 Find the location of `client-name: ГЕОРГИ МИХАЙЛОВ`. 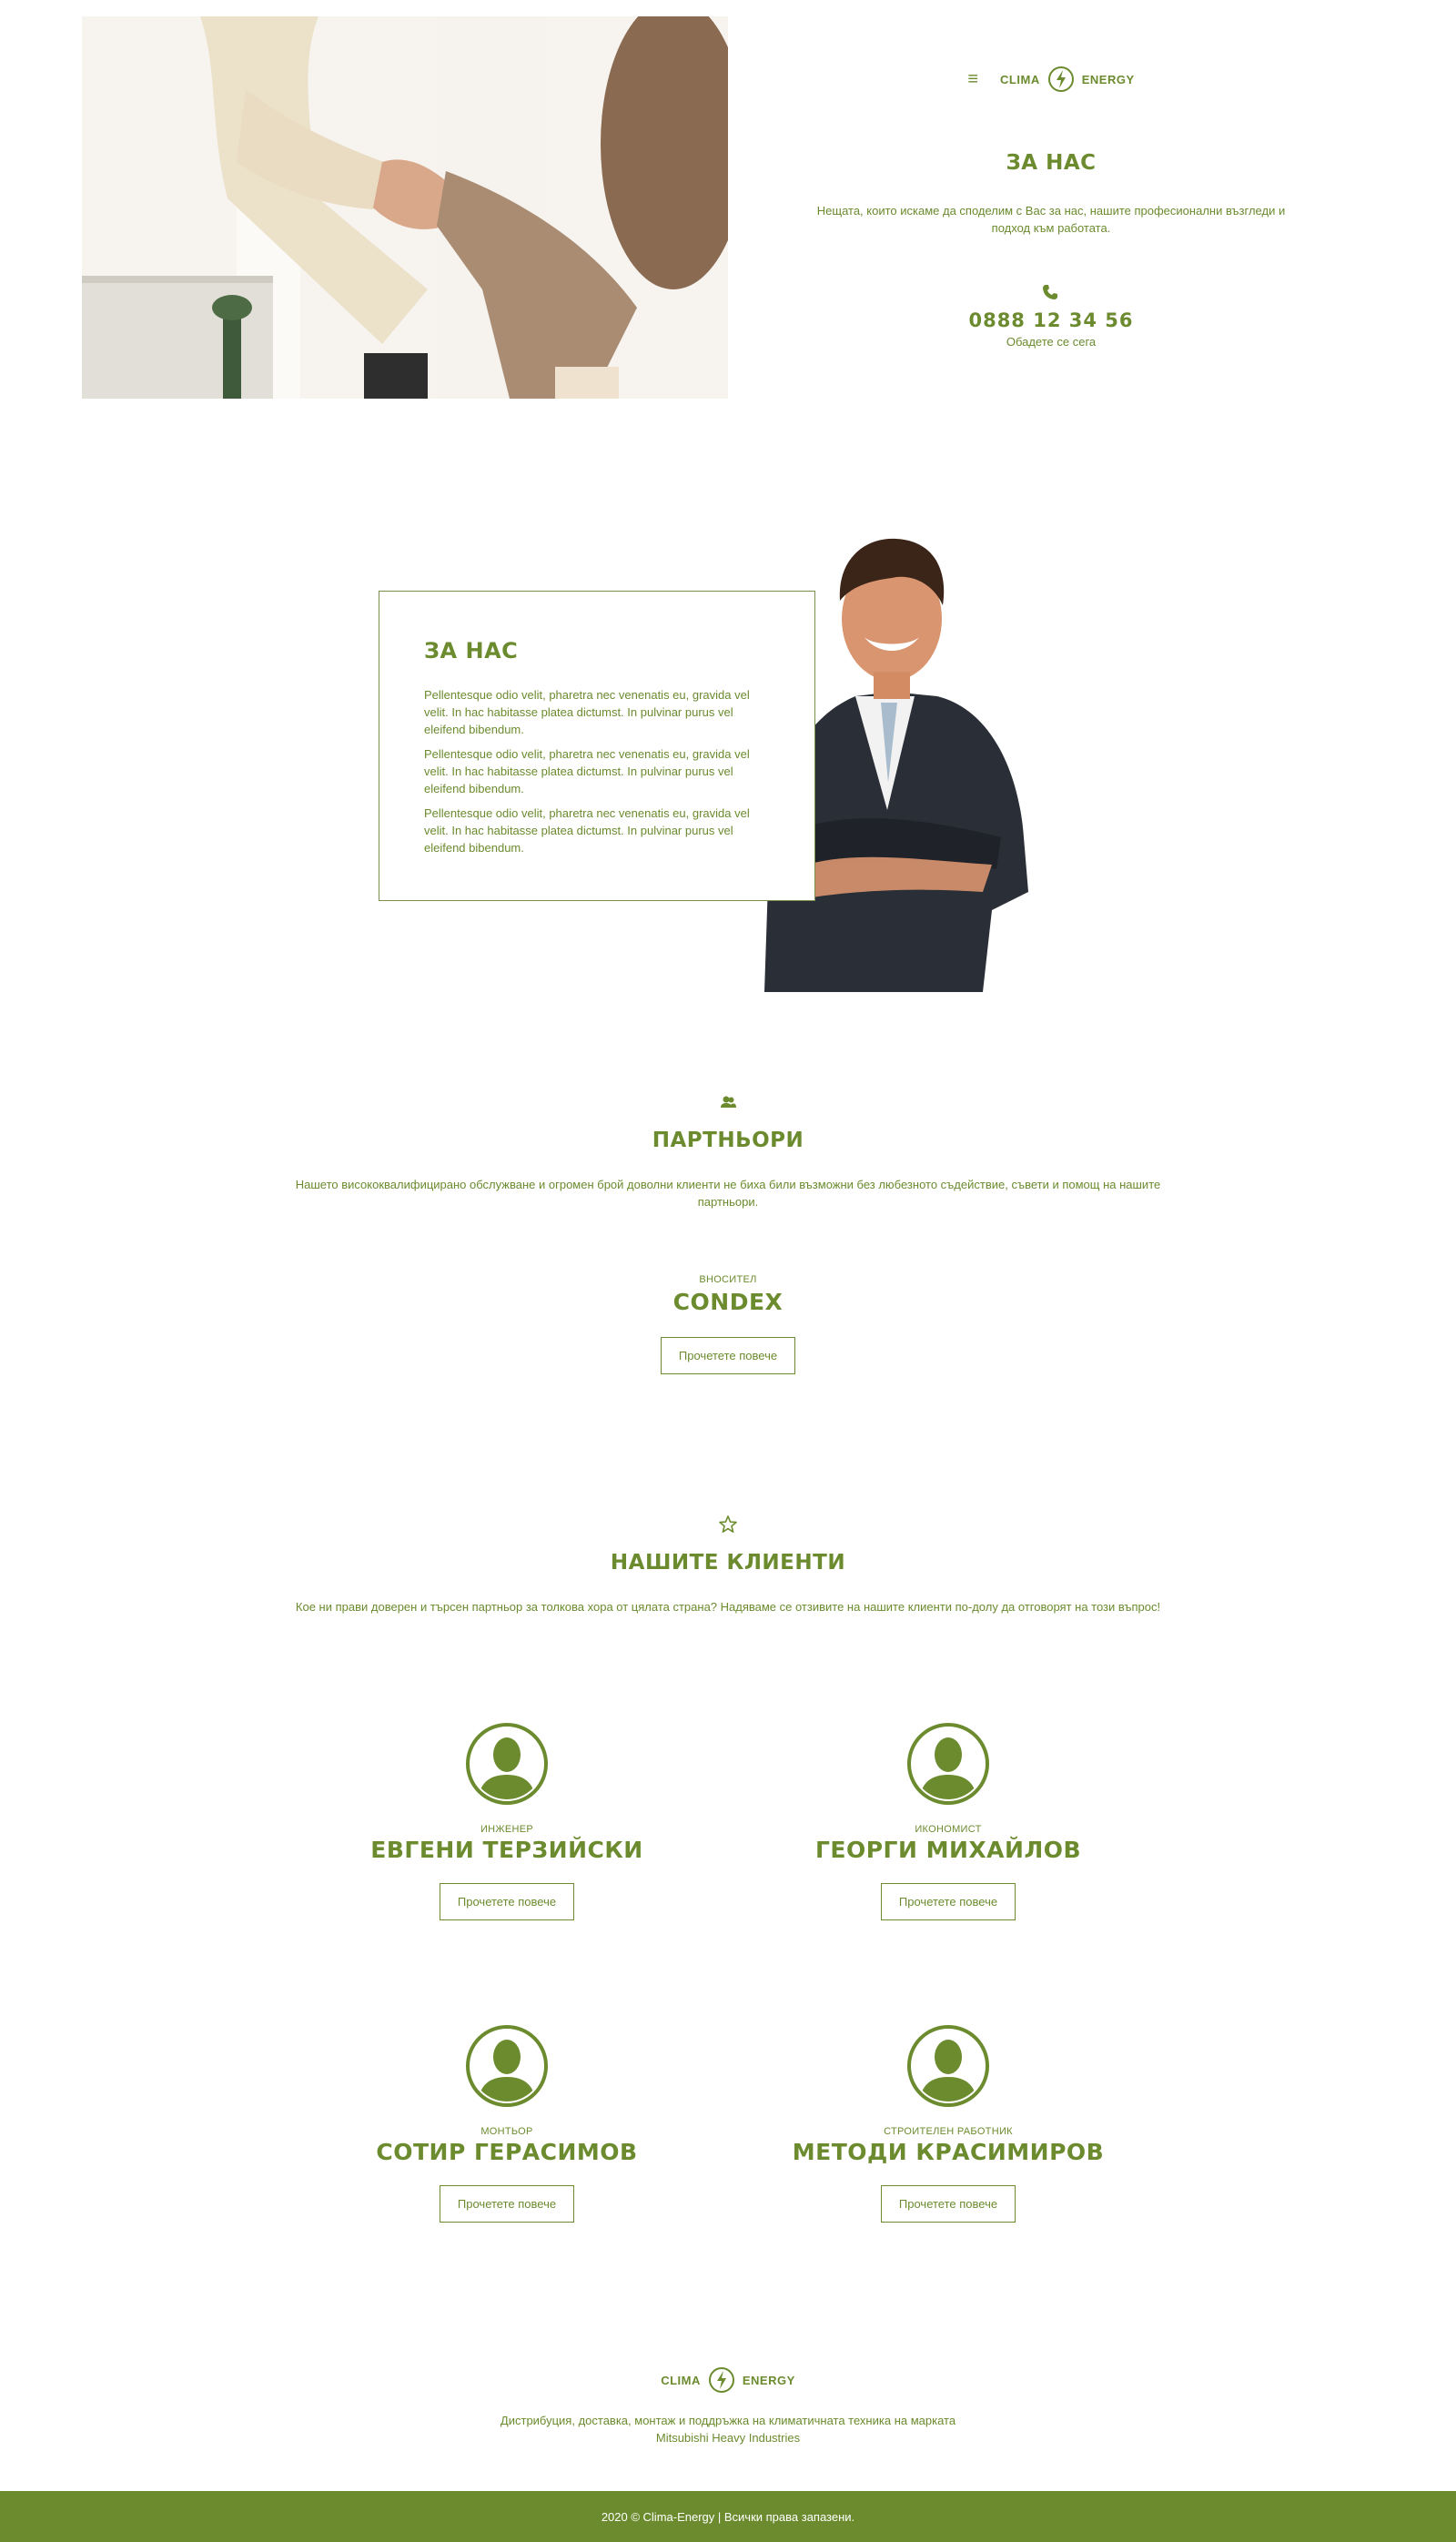

client-name: ГЕОРГИ МИХАЙЛОВ is located at coordinates (948, 1850).